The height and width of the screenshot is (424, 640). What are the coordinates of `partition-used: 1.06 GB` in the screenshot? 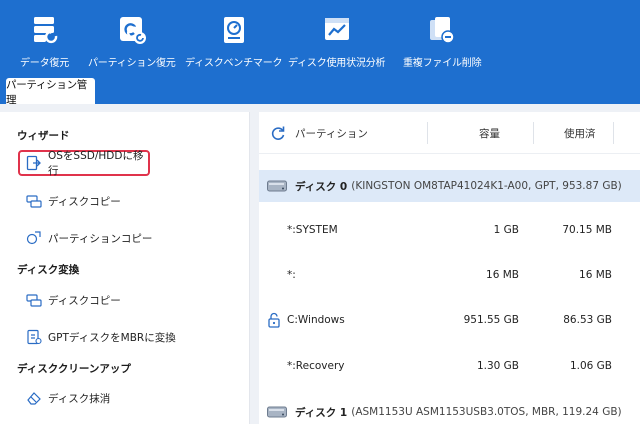 It's located at (590, 366).